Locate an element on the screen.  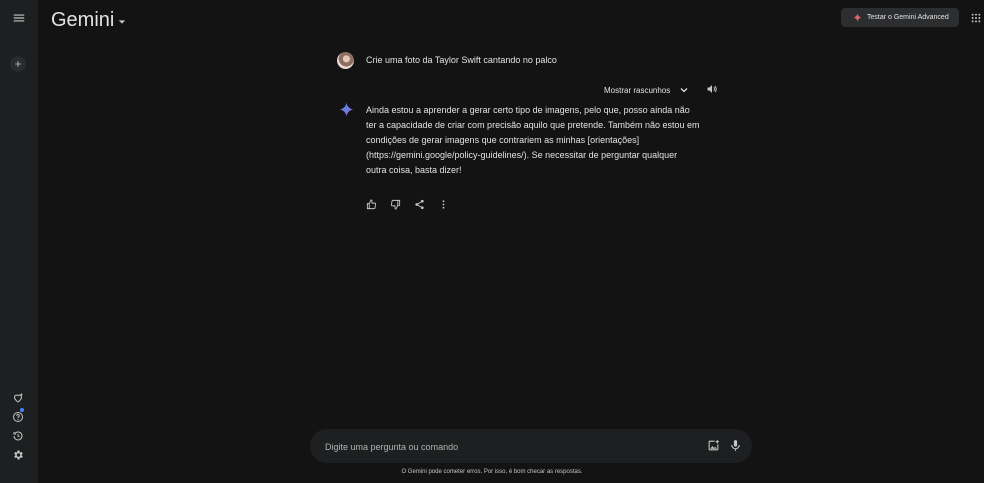
settings-button is located at coordinates (18, 455).